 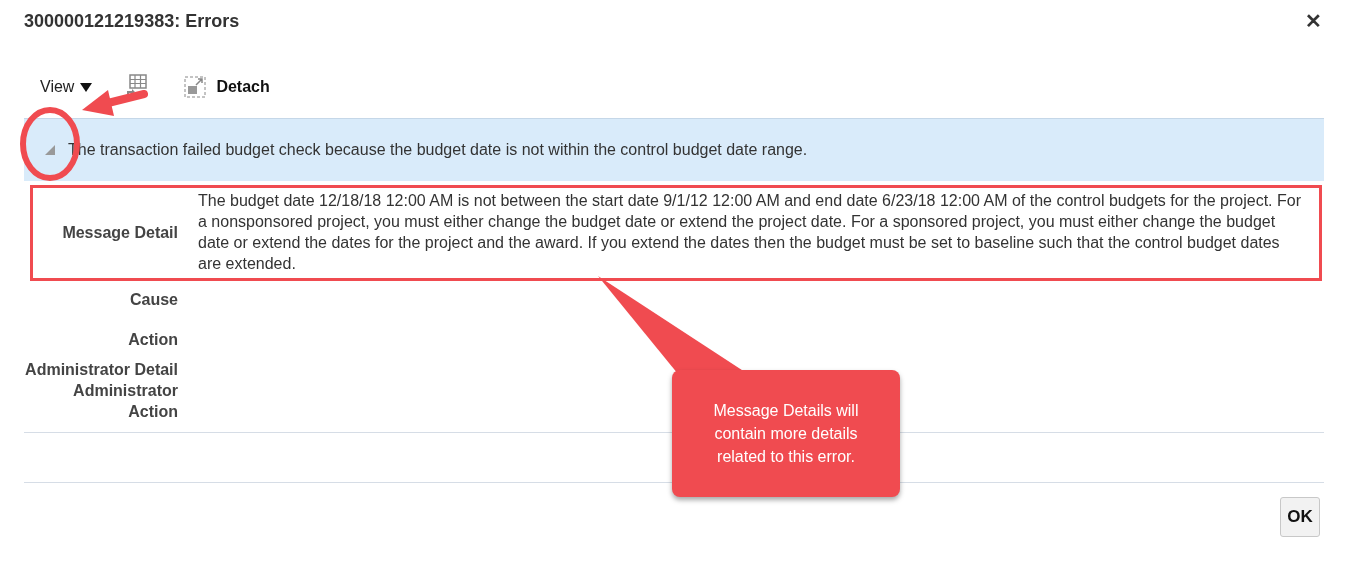 What do you see at coordinates (227, 87) in the screenshot?
I see `detach-button: Detach` at bounding box center [227, 87].